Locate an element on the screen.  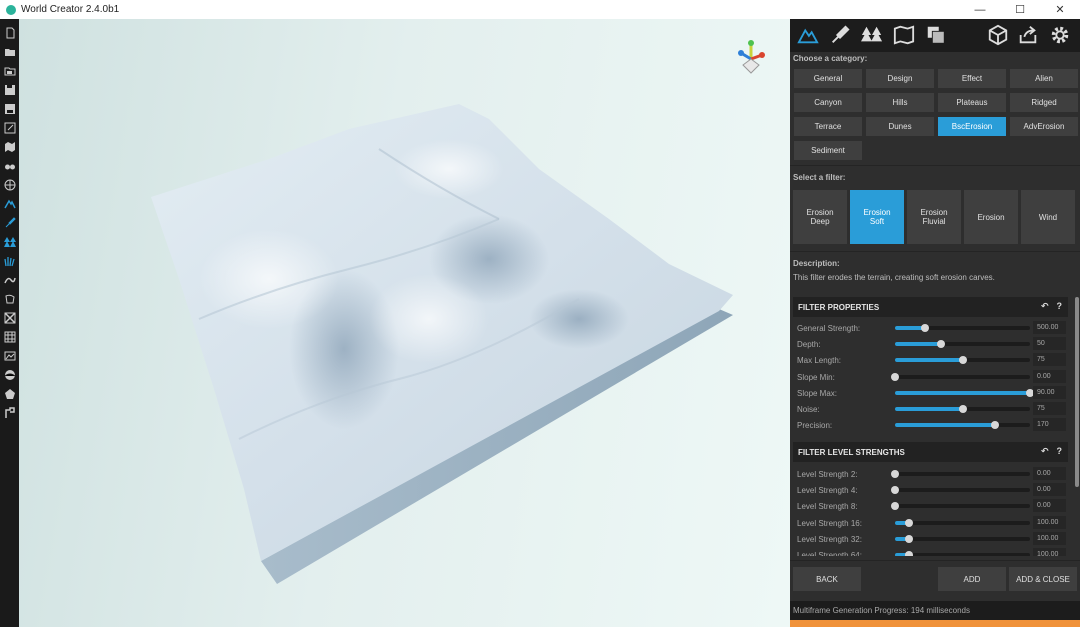
filter-button: Erosion Fluvial is located at coordinates (934, 217).